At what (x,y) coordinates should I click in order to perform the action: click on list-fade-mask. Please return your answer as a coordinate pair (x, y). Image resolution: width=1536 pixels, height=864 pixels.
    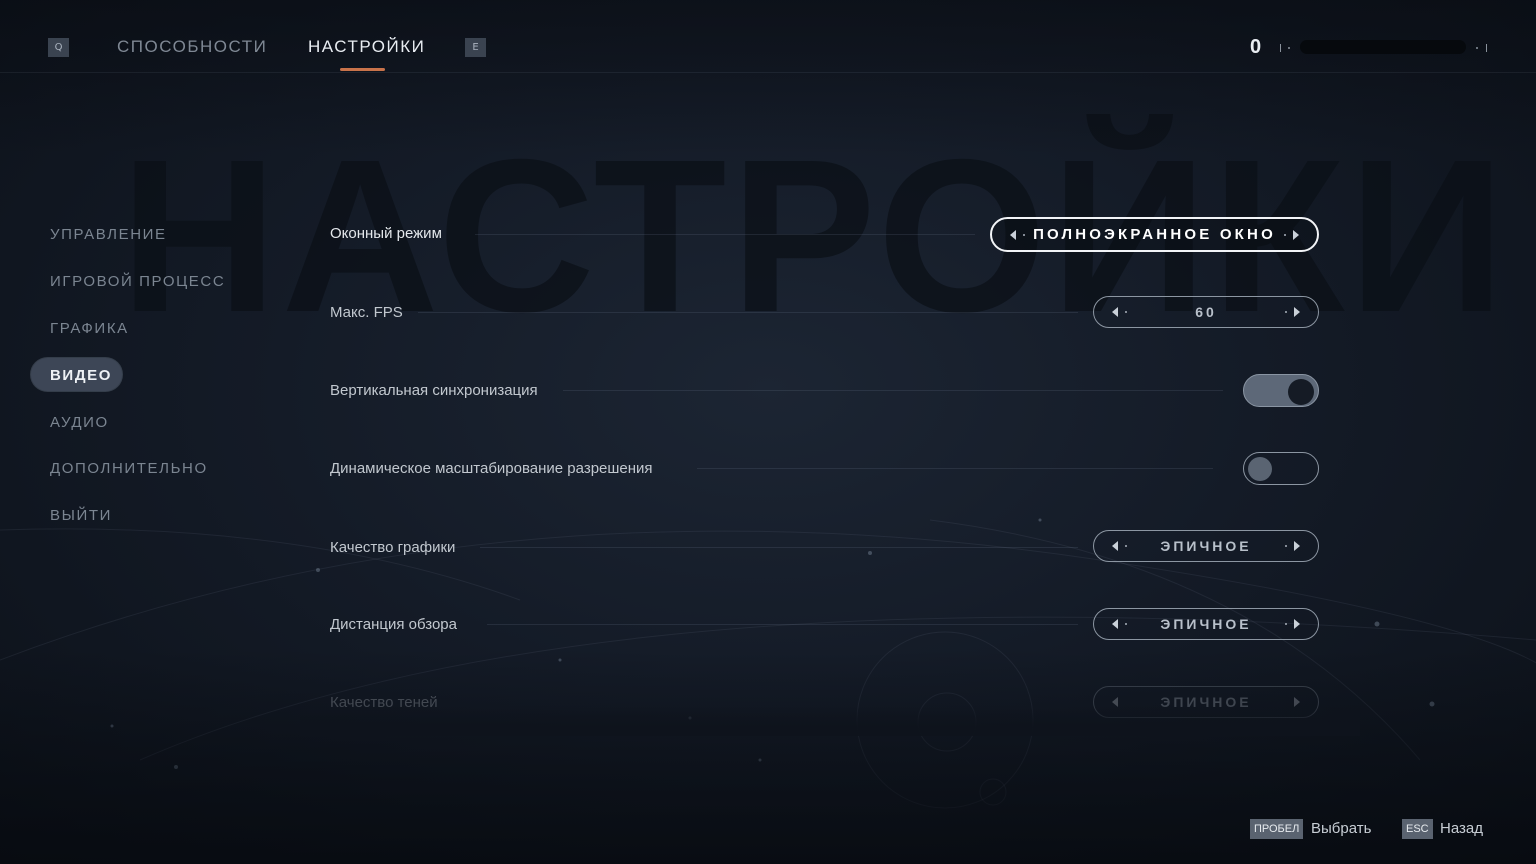
    Looking at the image, I should click on (830, 721).